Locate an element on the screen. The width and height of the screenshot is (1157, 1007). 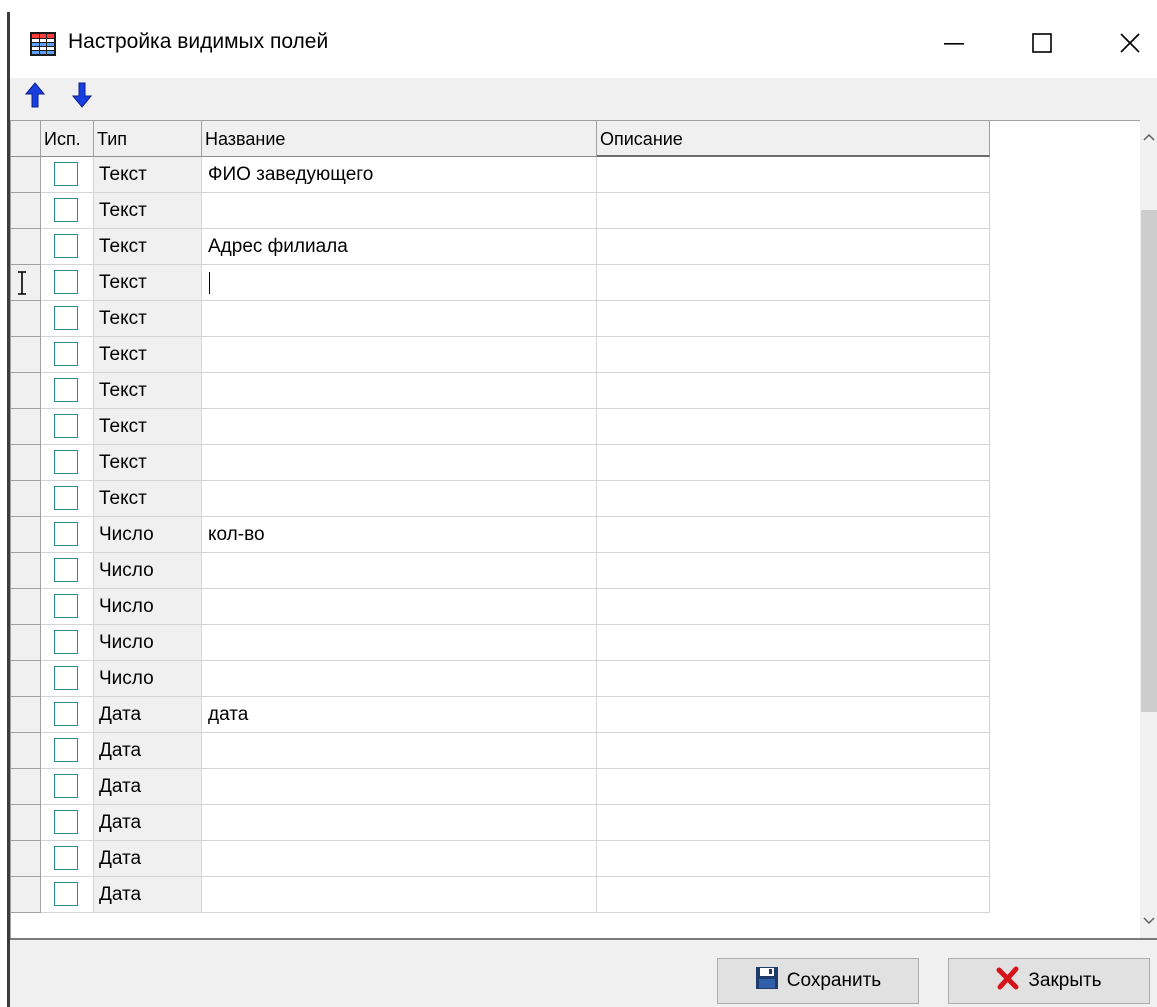
scroll-down-button is located at coordinates (1148, 921).